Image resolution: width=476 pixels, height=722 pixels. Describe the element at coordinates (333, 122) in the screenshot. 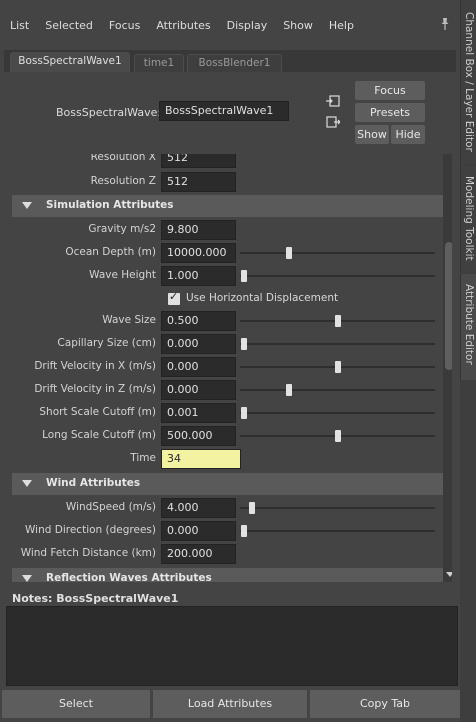

I see `output-connection-icon` at that location.